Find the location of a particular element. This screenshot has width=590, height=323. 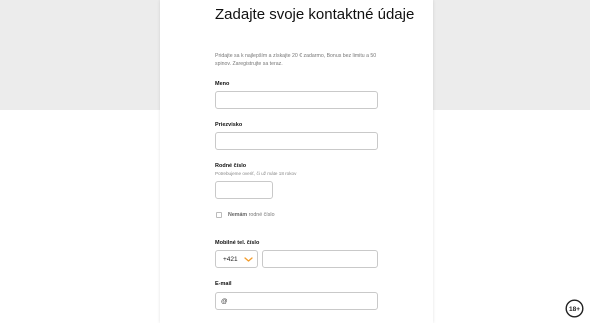

phone-input is located at coordinates (320, 259).